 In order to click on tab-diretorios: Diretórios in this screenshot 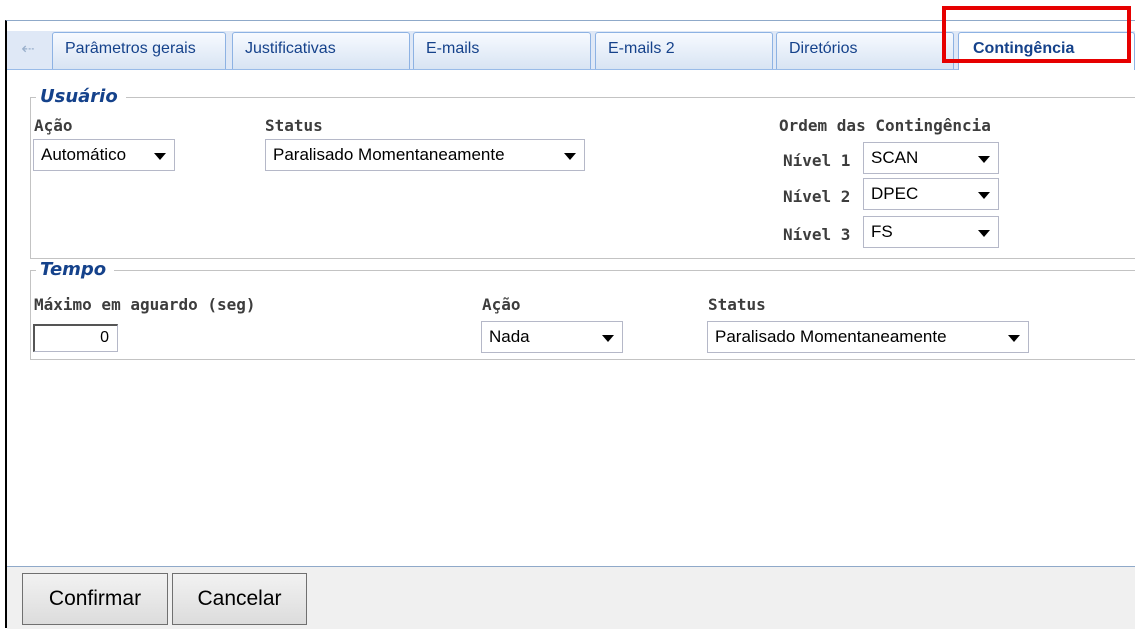, I will do `click(865, 50)`.